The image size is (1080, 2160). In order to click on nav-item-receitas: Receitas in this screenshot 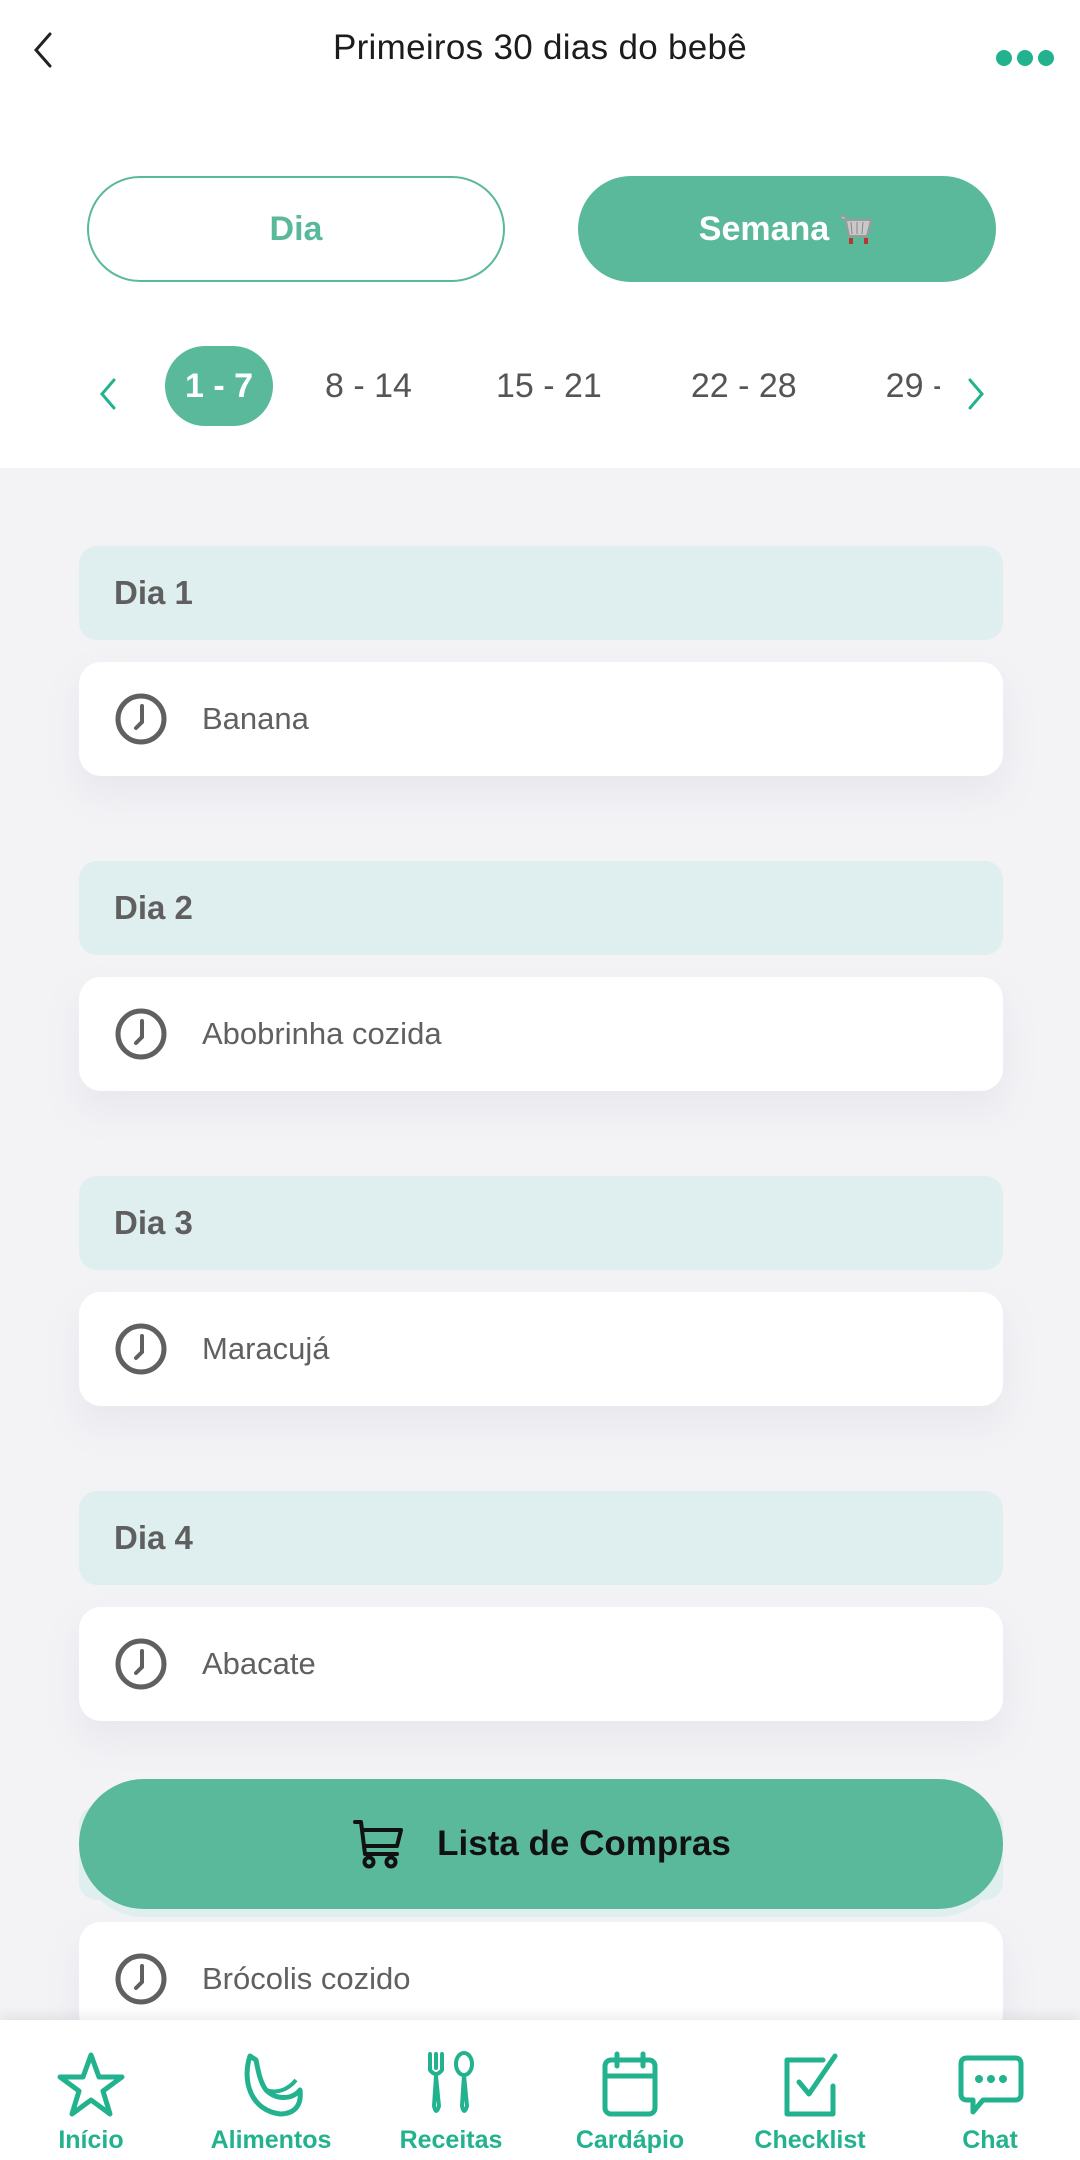, I will do `click(451, 2105)`.